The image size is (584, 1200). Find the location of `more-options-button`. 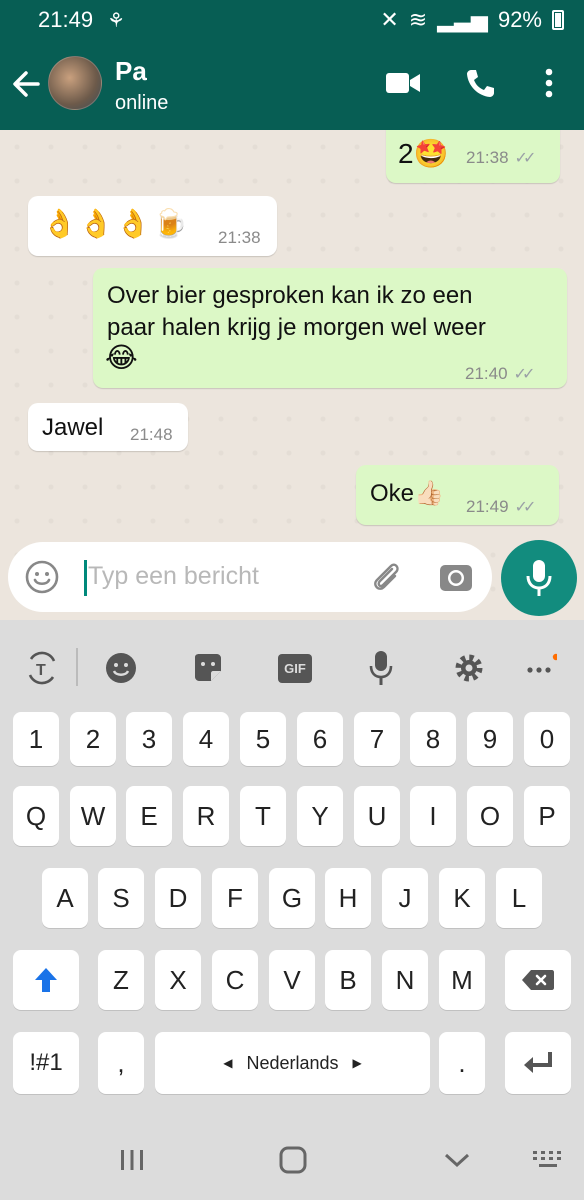

more-options-button is located at coordinates (540, 668).